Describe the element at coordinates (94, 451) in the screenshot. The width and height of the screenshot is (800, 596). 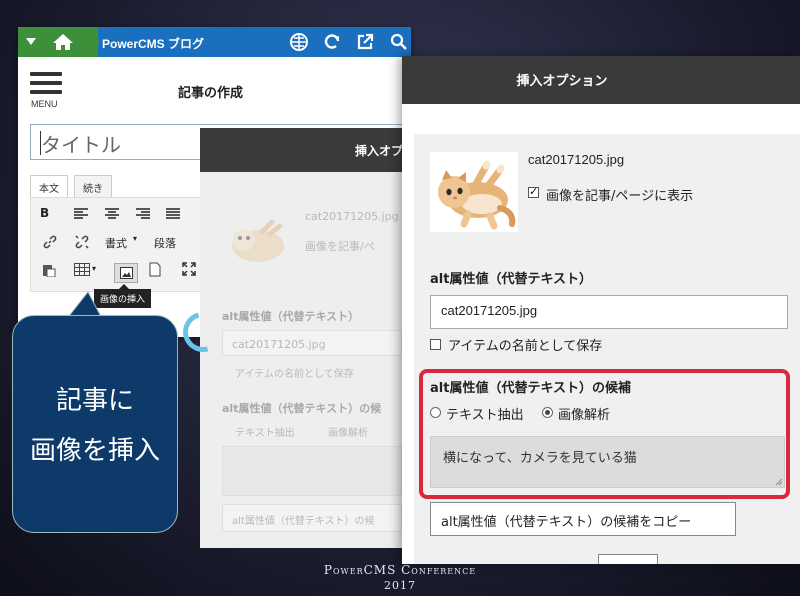
I see `callout-line-2: 画像を挿入` at that location.